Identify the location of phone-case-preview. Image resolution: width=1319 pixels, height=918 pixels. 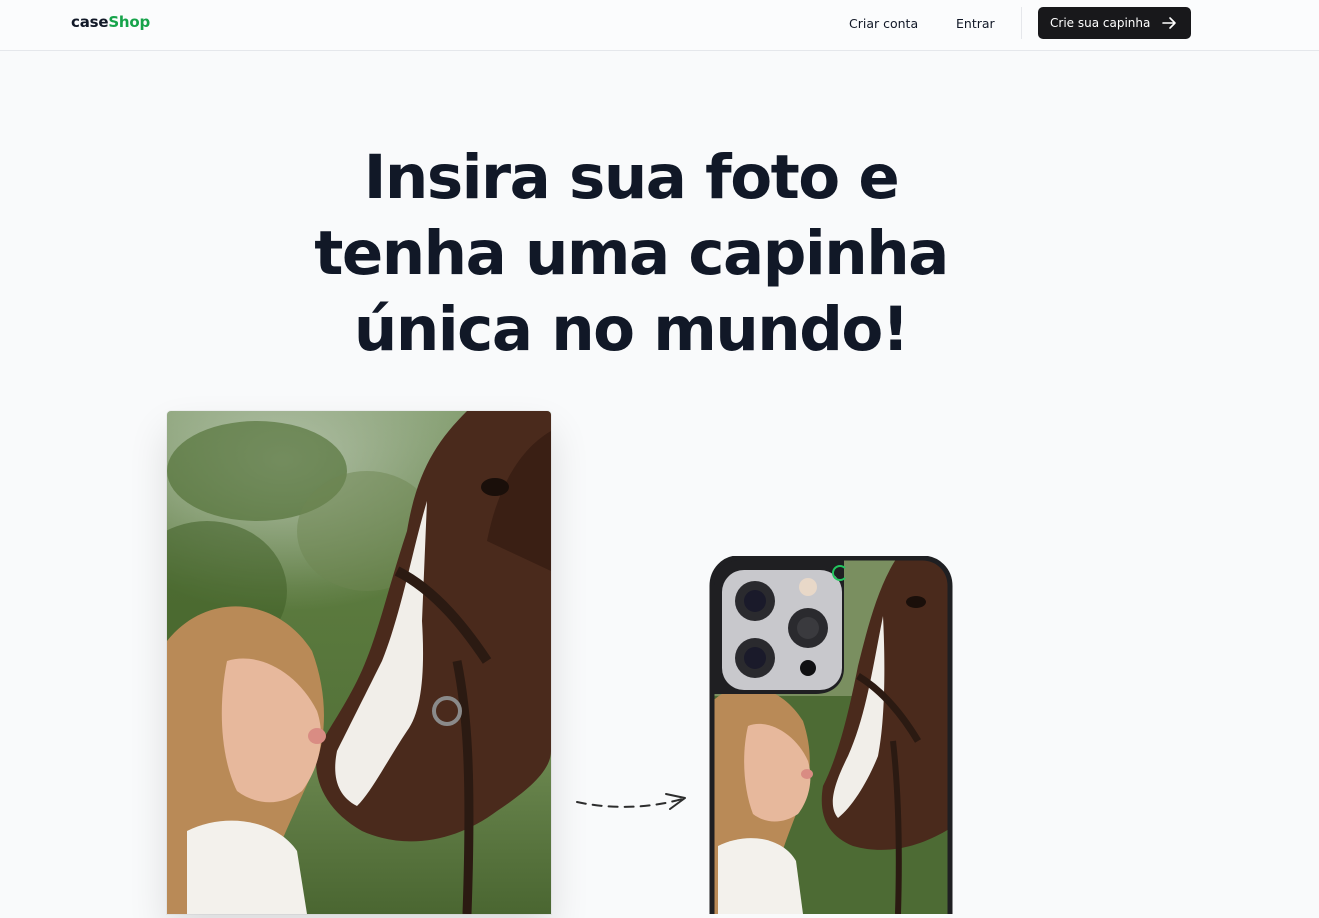
(831, 734).